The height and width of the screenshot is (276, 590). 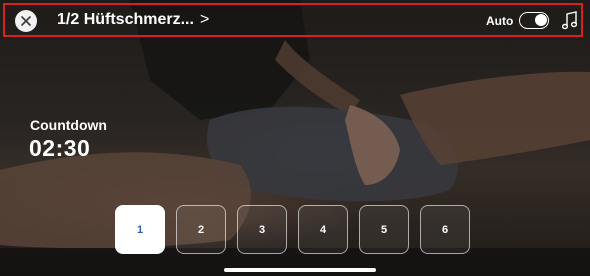 I want to click on countdown-label: Countdown, so click(x=68, y=125).